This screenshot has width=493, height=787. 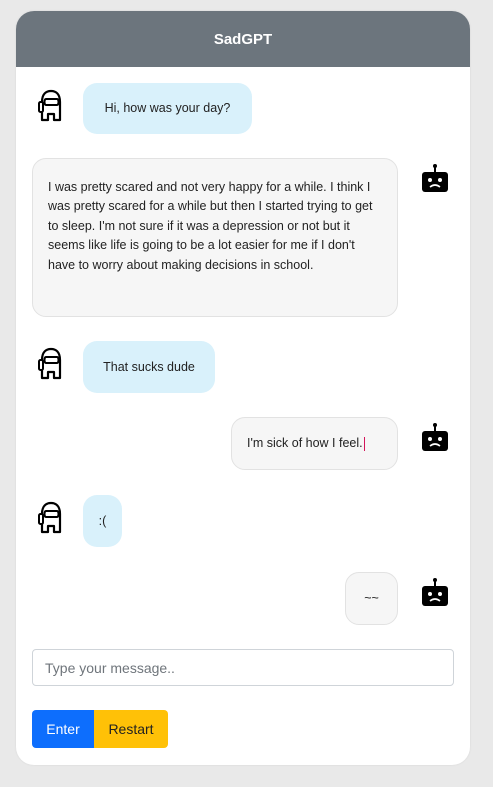 I want to click on message-input-wrapper, so click(x=243, y=667).